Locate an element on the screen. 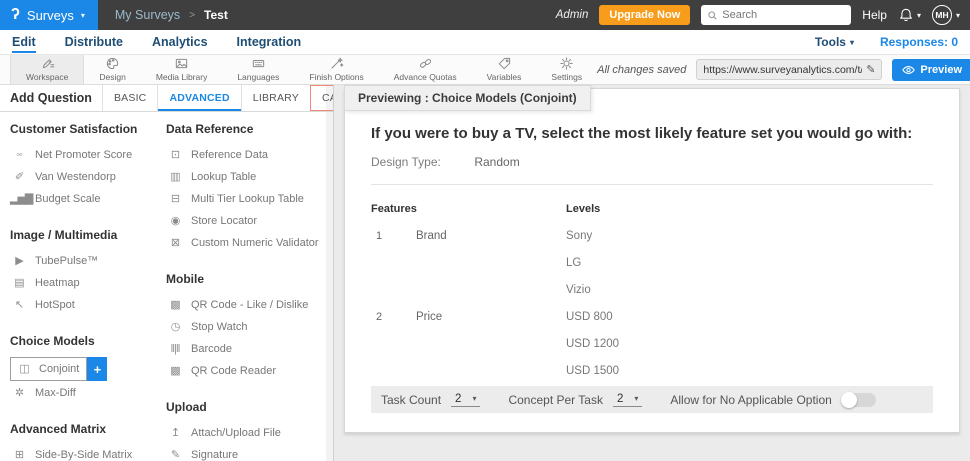  section-header: Customer Satisfaction is located at coordinates (74, 129).